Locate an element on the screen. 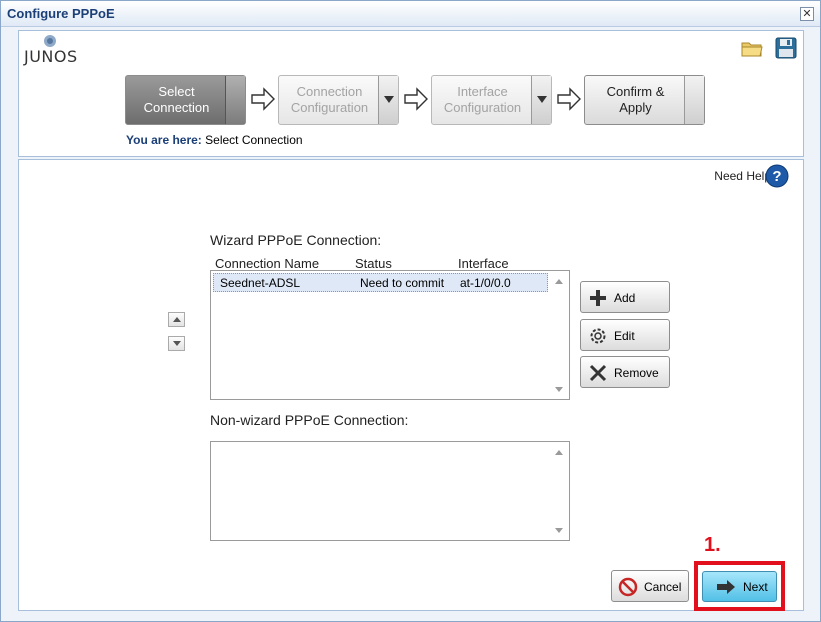 The image size is (821, 622). step-label-line2: Connection is located at coordinates (176, 107).